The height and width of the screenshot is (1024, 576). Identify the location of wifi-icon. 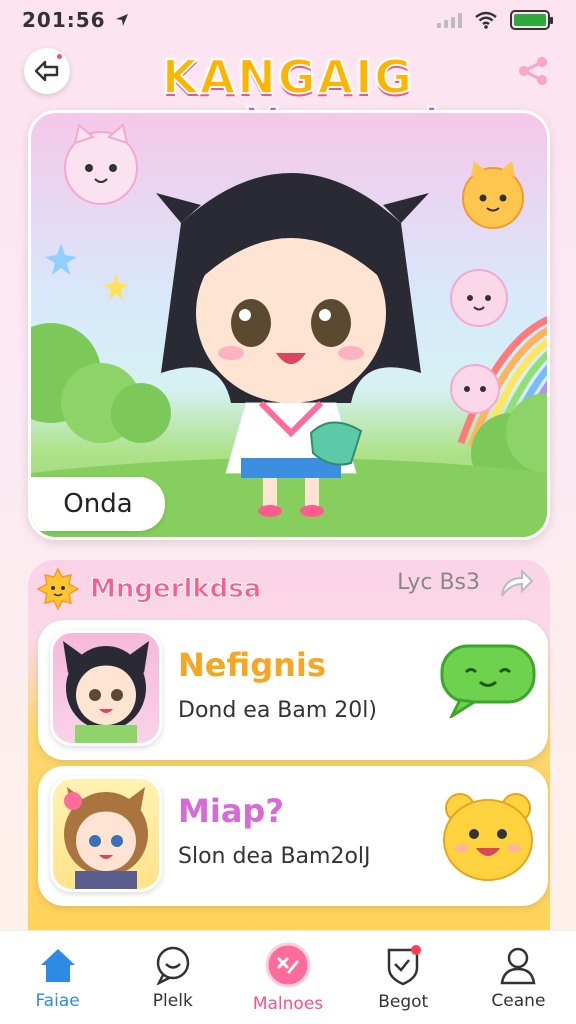
(486, 20).